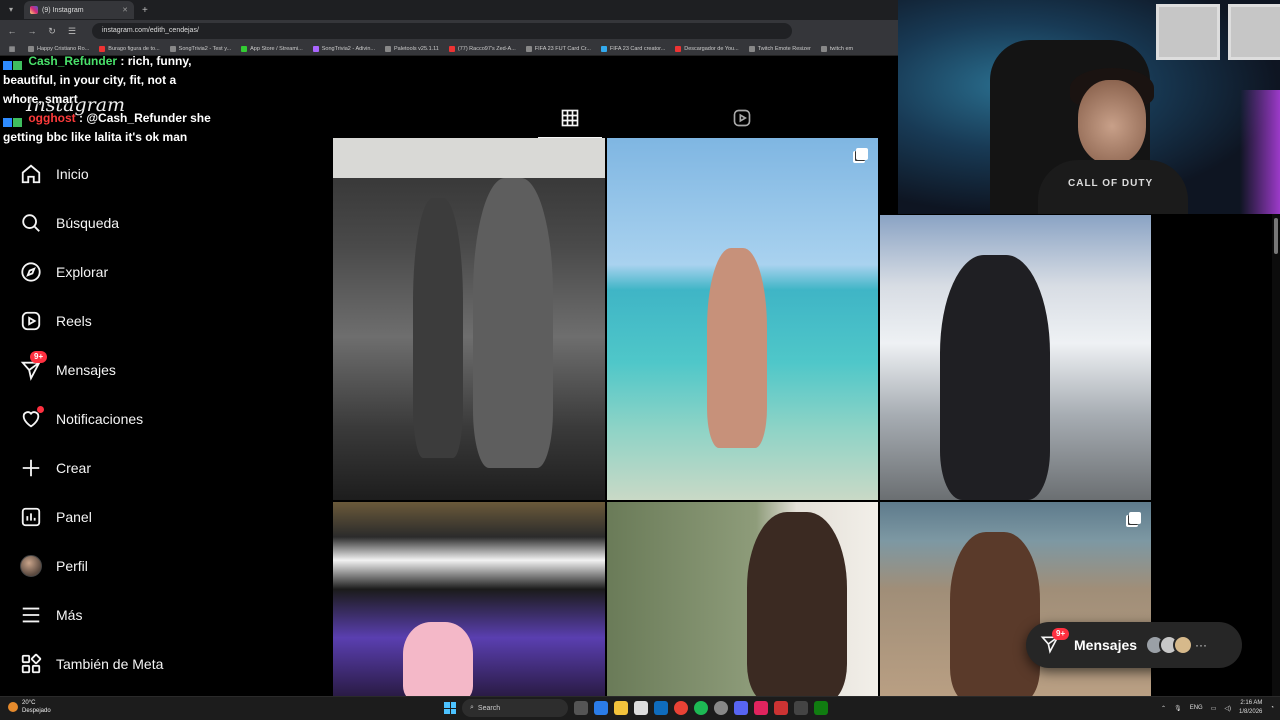 The image size is (1280, 720). I want to click on taskbar-apps: ⌕ Search, so click(636, 708).